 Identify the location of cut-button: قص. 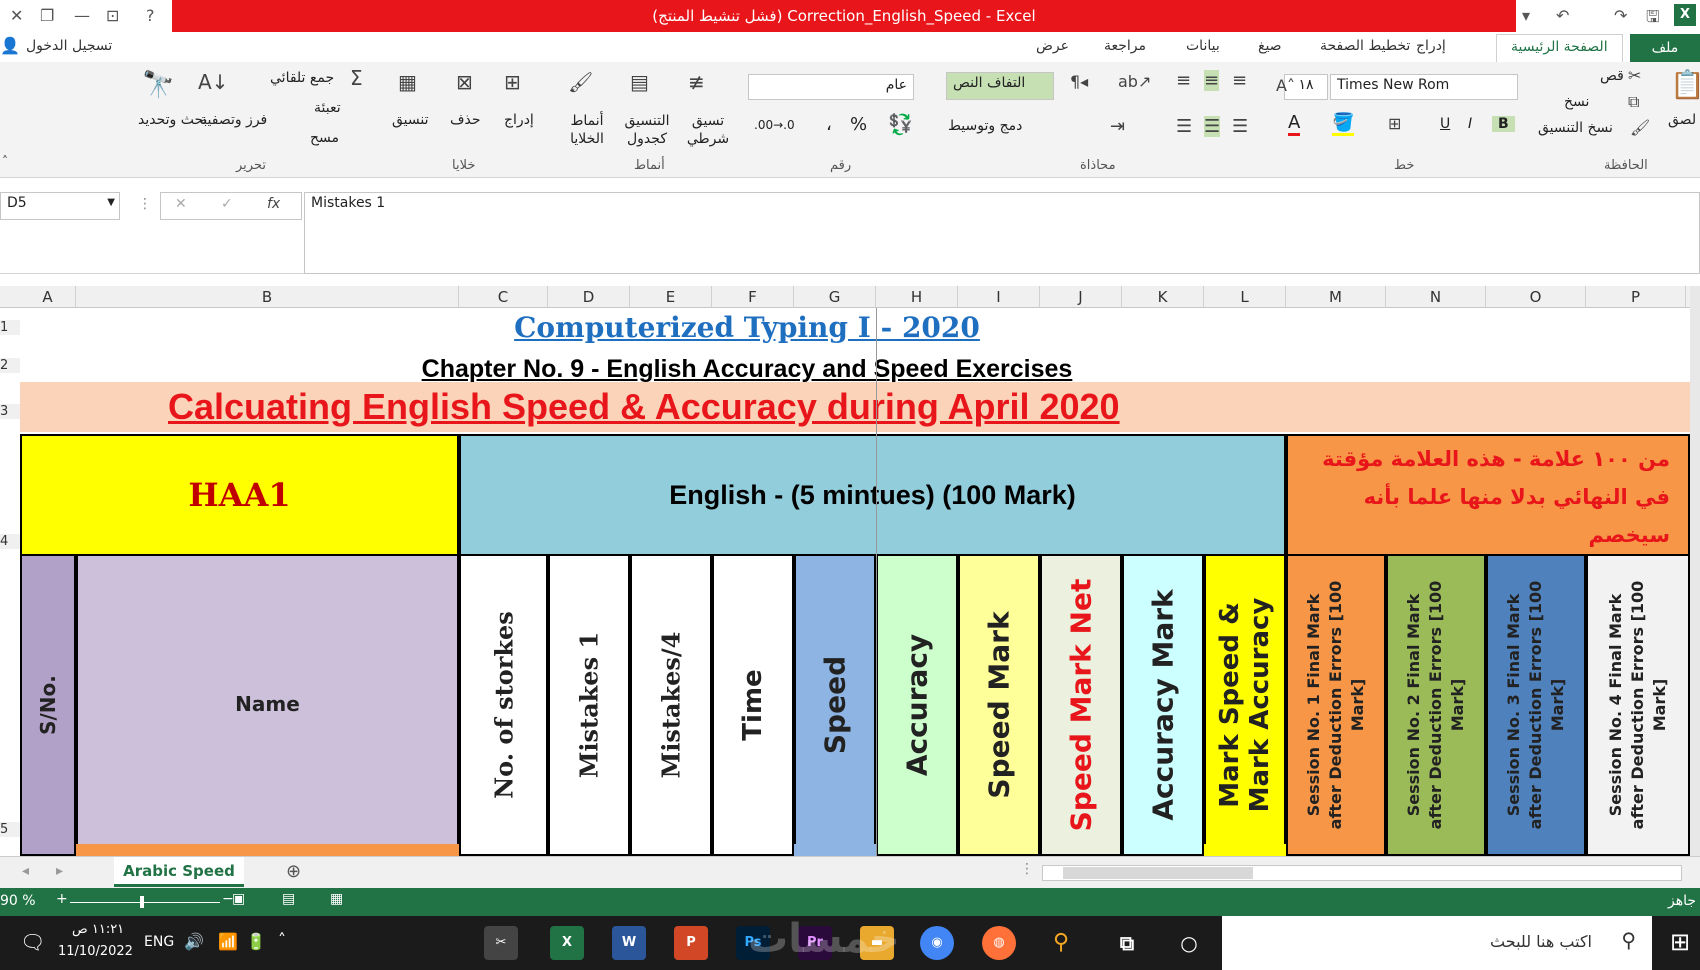
(1612, 76).